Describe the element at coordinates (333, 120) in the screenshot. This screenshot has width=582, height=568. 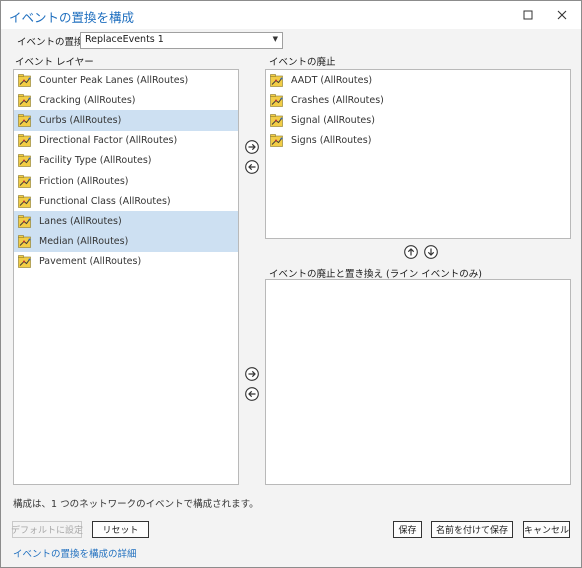
I see `list-item-label: Signal (AllRoutes)` at that location.